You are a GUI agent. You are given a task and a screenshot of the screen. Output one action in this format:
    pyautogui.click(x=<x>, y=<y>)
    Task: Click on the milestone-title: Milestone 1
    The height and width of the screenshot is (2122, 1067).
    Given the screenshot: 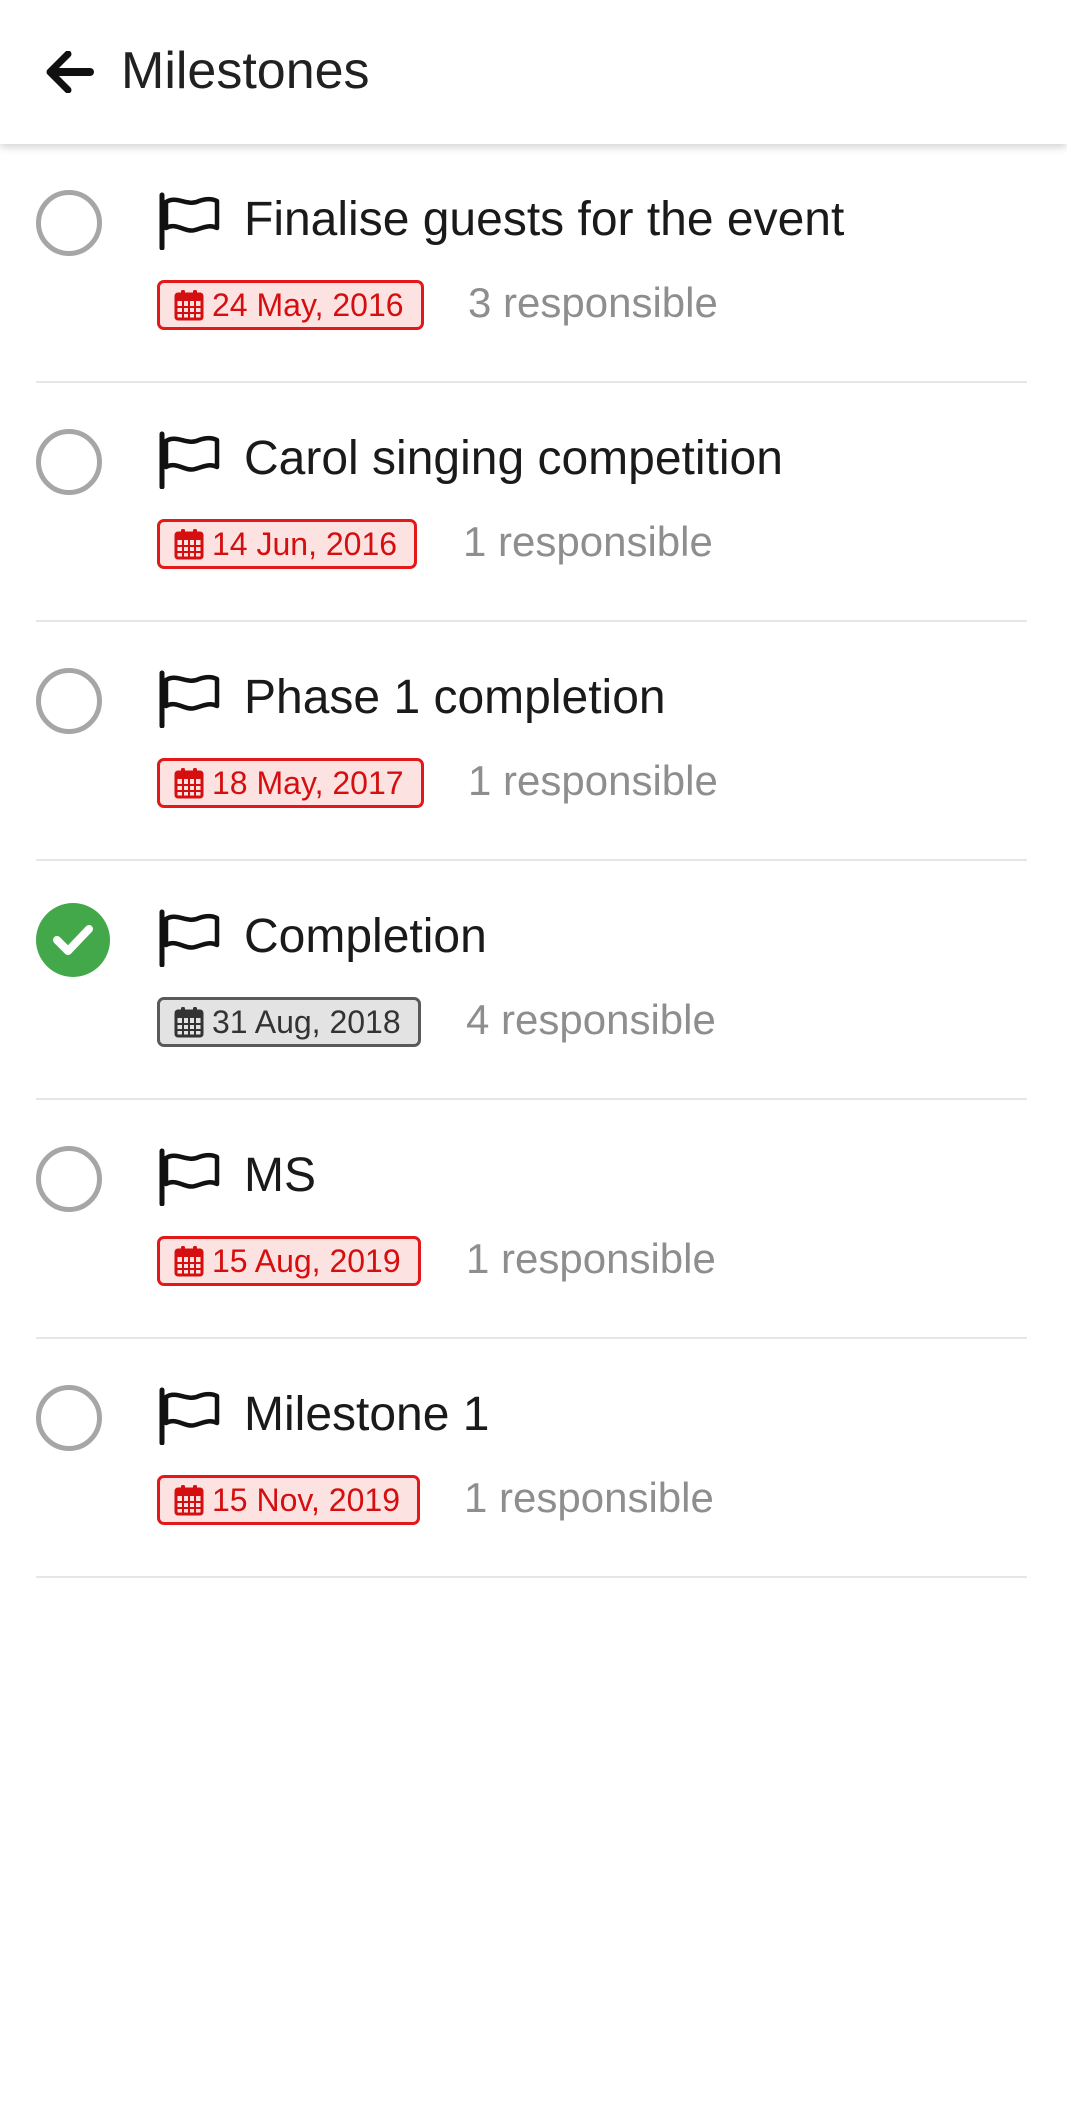 What is the action you would take?
    pyautogui.click(x=367, y=1414)
    